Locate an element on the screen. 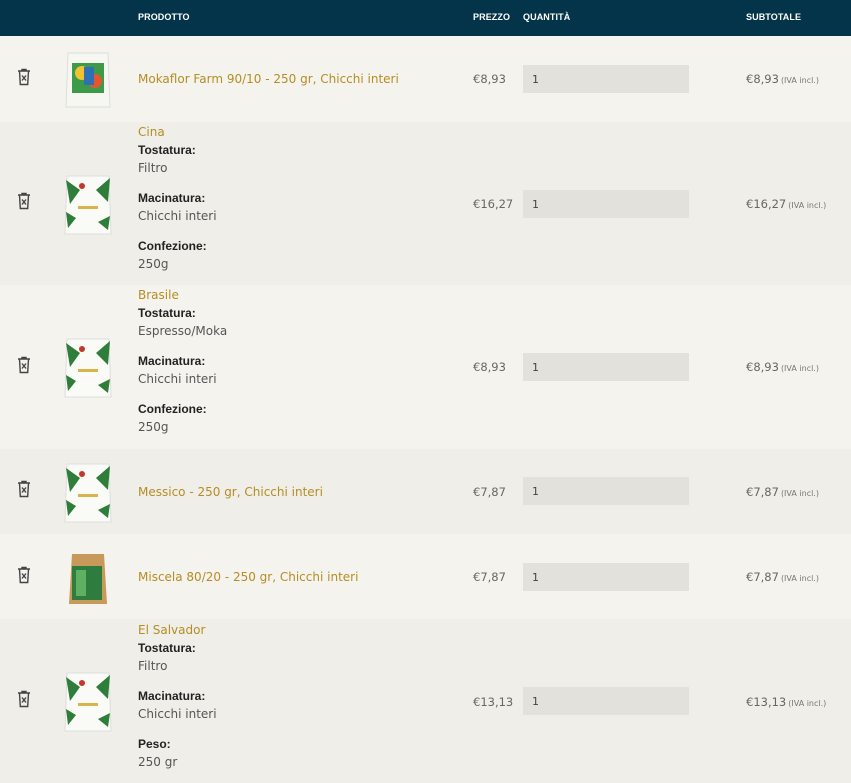  attribute-value: Espresso/Moka is located at coordinates (183, 331).